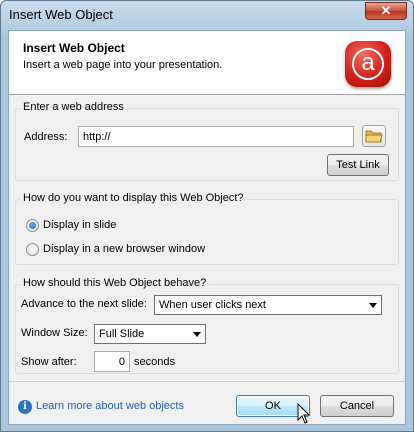  Describe the element at coordinates (154, 362) in the screenshot. I see `seconds-label: seconds` at that location.